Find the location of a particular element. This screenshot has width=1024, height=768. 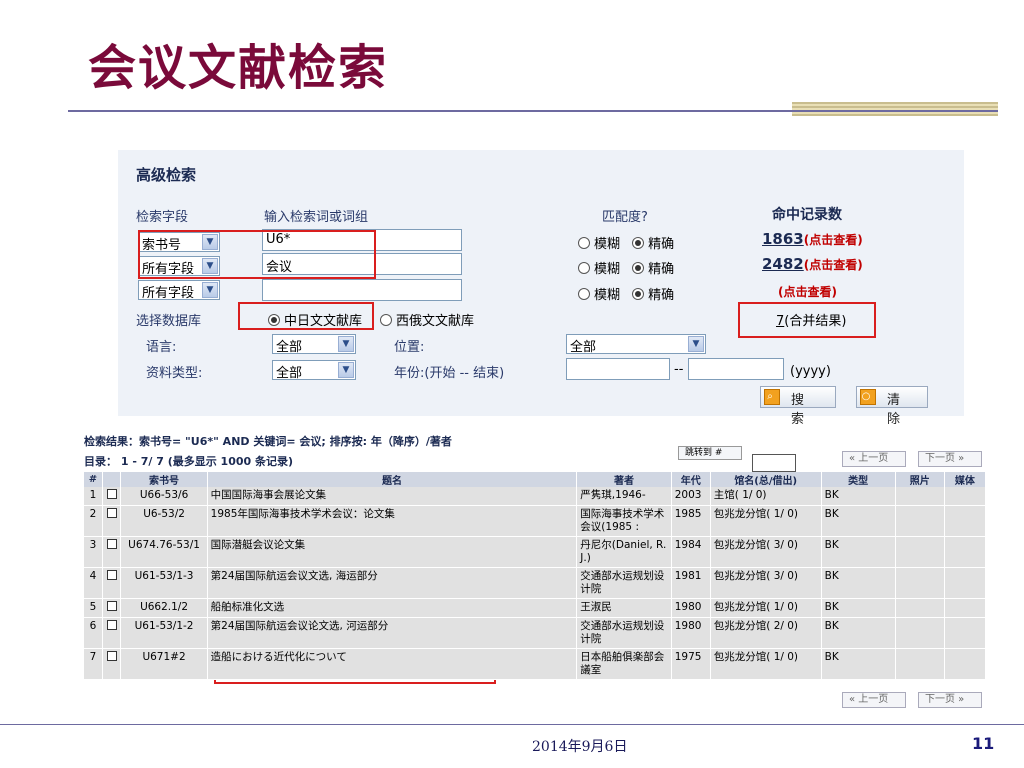

prev-page-button-bottom: « 上一页 is located at coordinates (874, 700).